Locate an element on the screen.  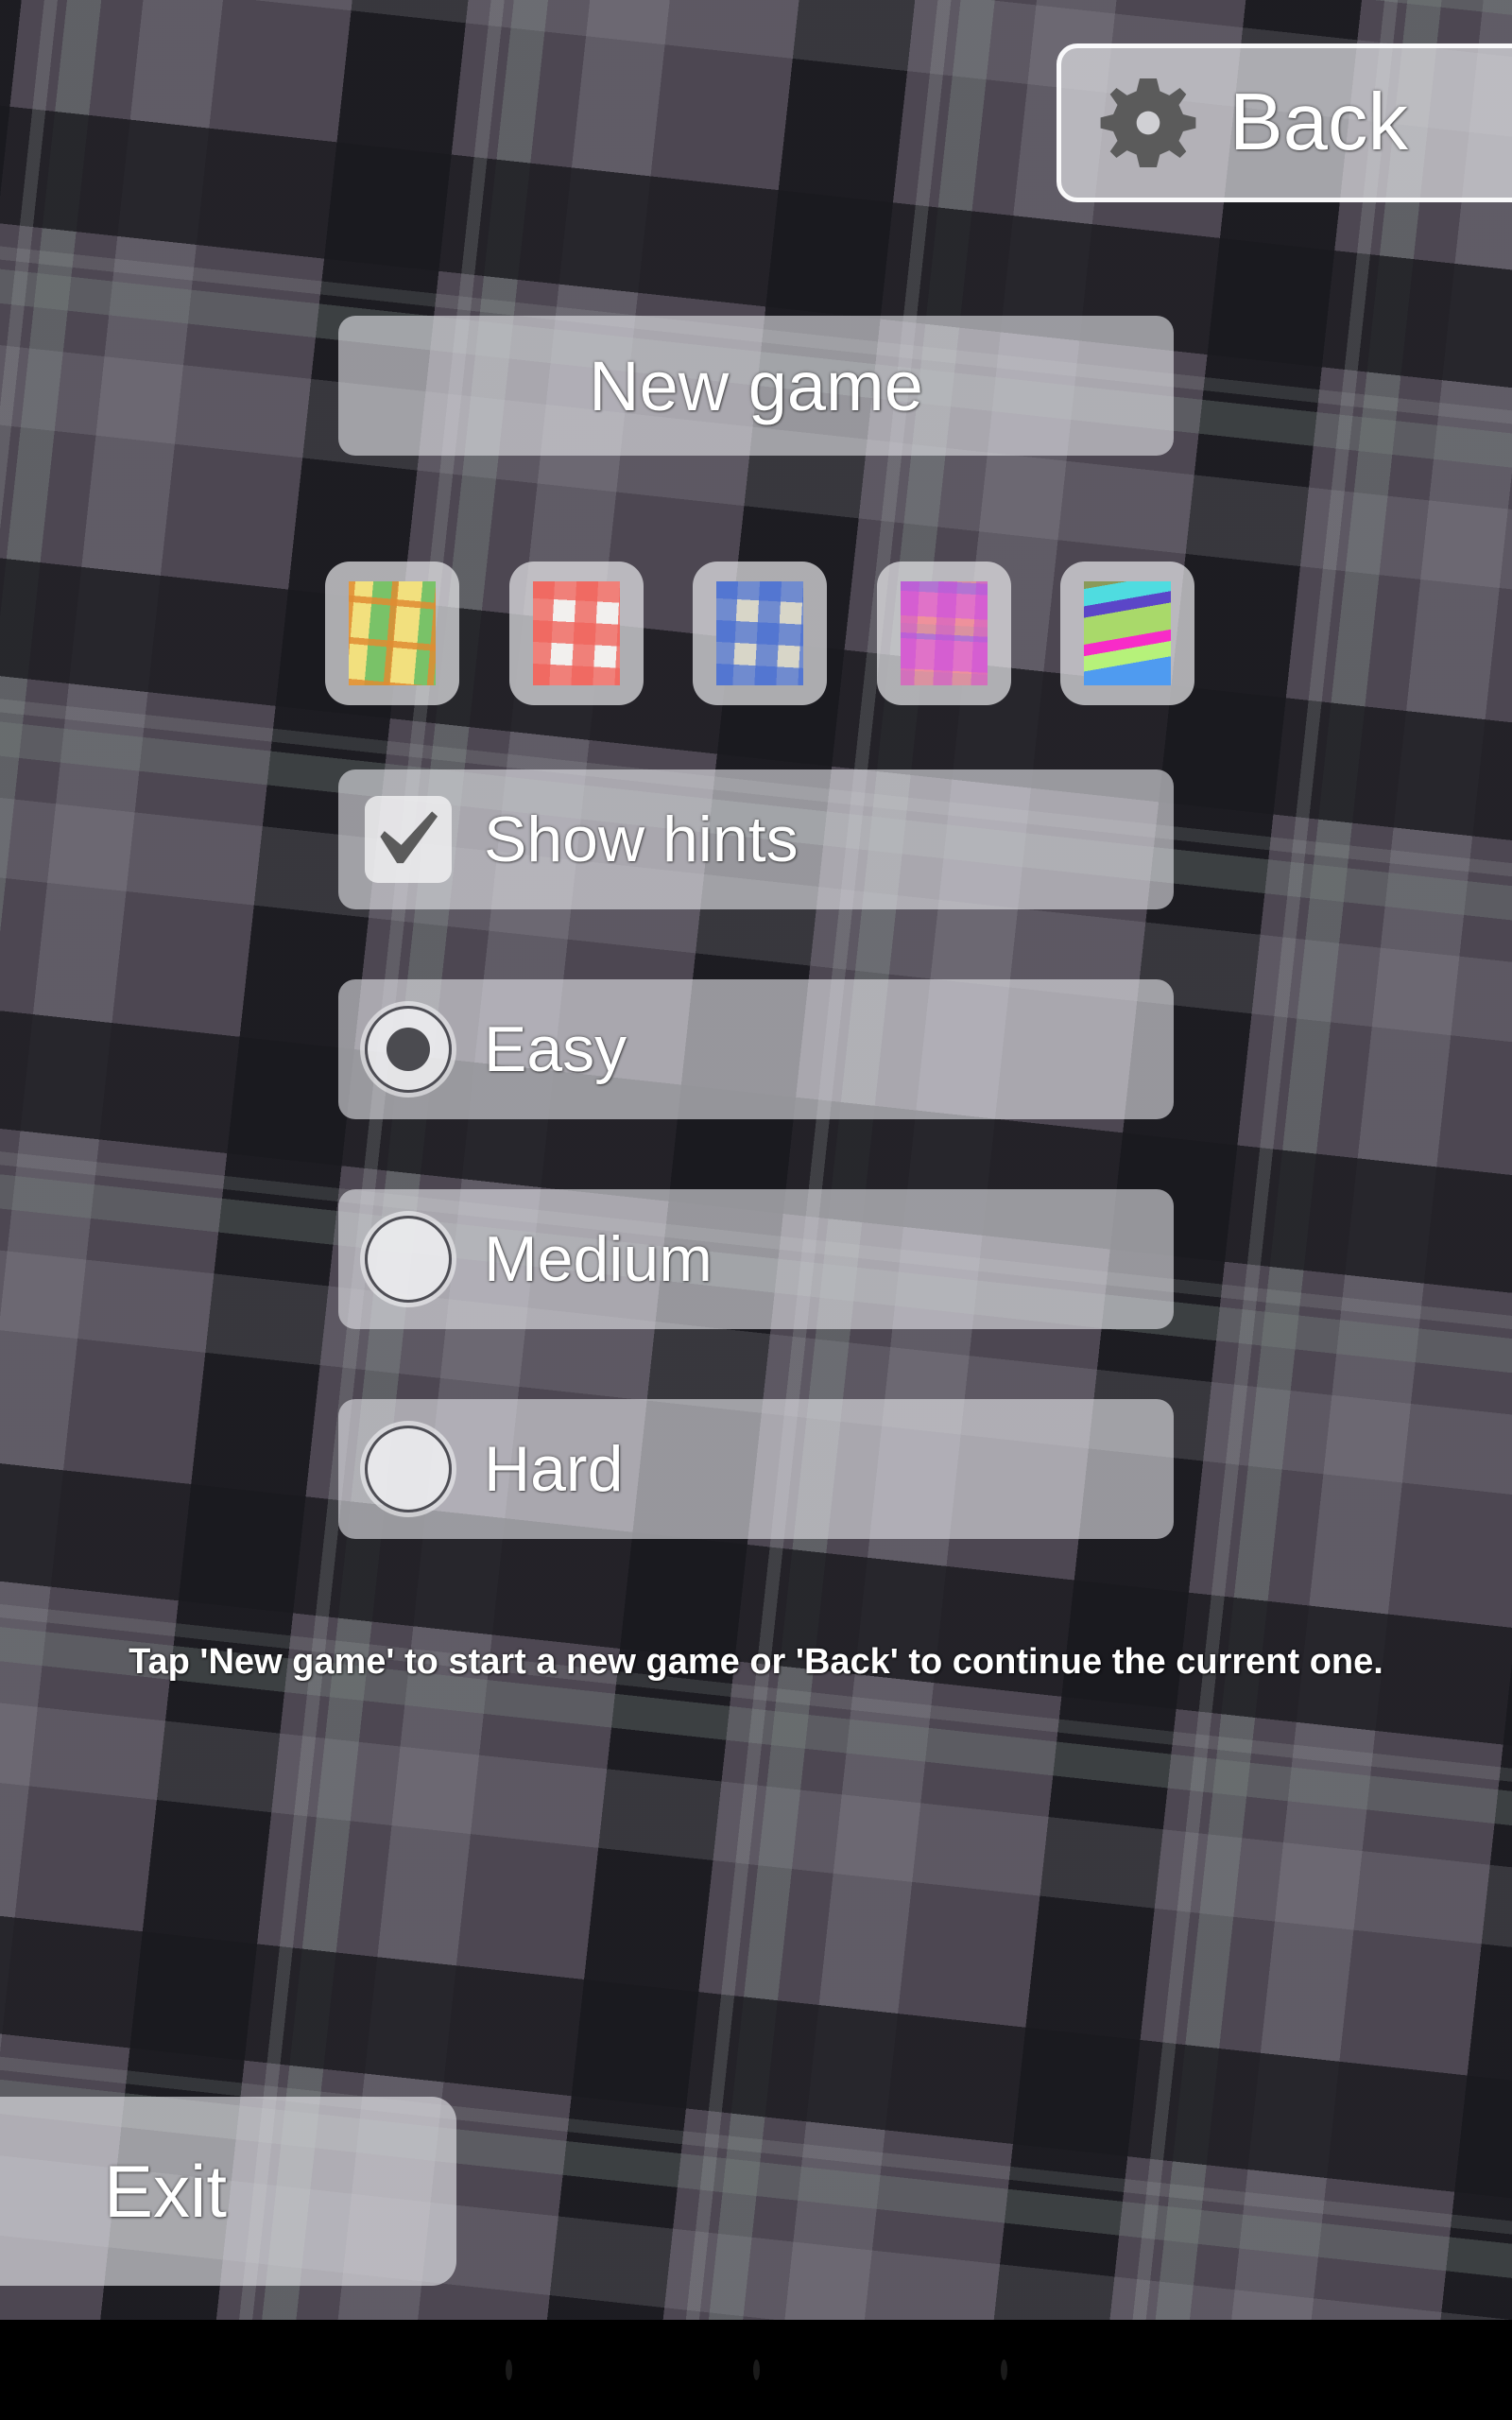
exit-button: Exit is located at coordinates (228, 2191).